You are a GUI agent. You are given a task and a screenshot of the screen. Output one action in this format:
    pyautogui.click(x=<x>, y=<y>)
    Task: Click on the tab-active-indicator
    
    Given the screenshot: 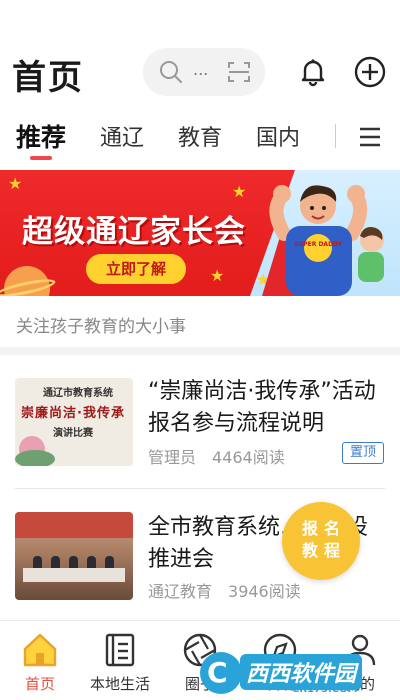 What is the action you would take?
    pyautogui.click(x=41, y=158)
    